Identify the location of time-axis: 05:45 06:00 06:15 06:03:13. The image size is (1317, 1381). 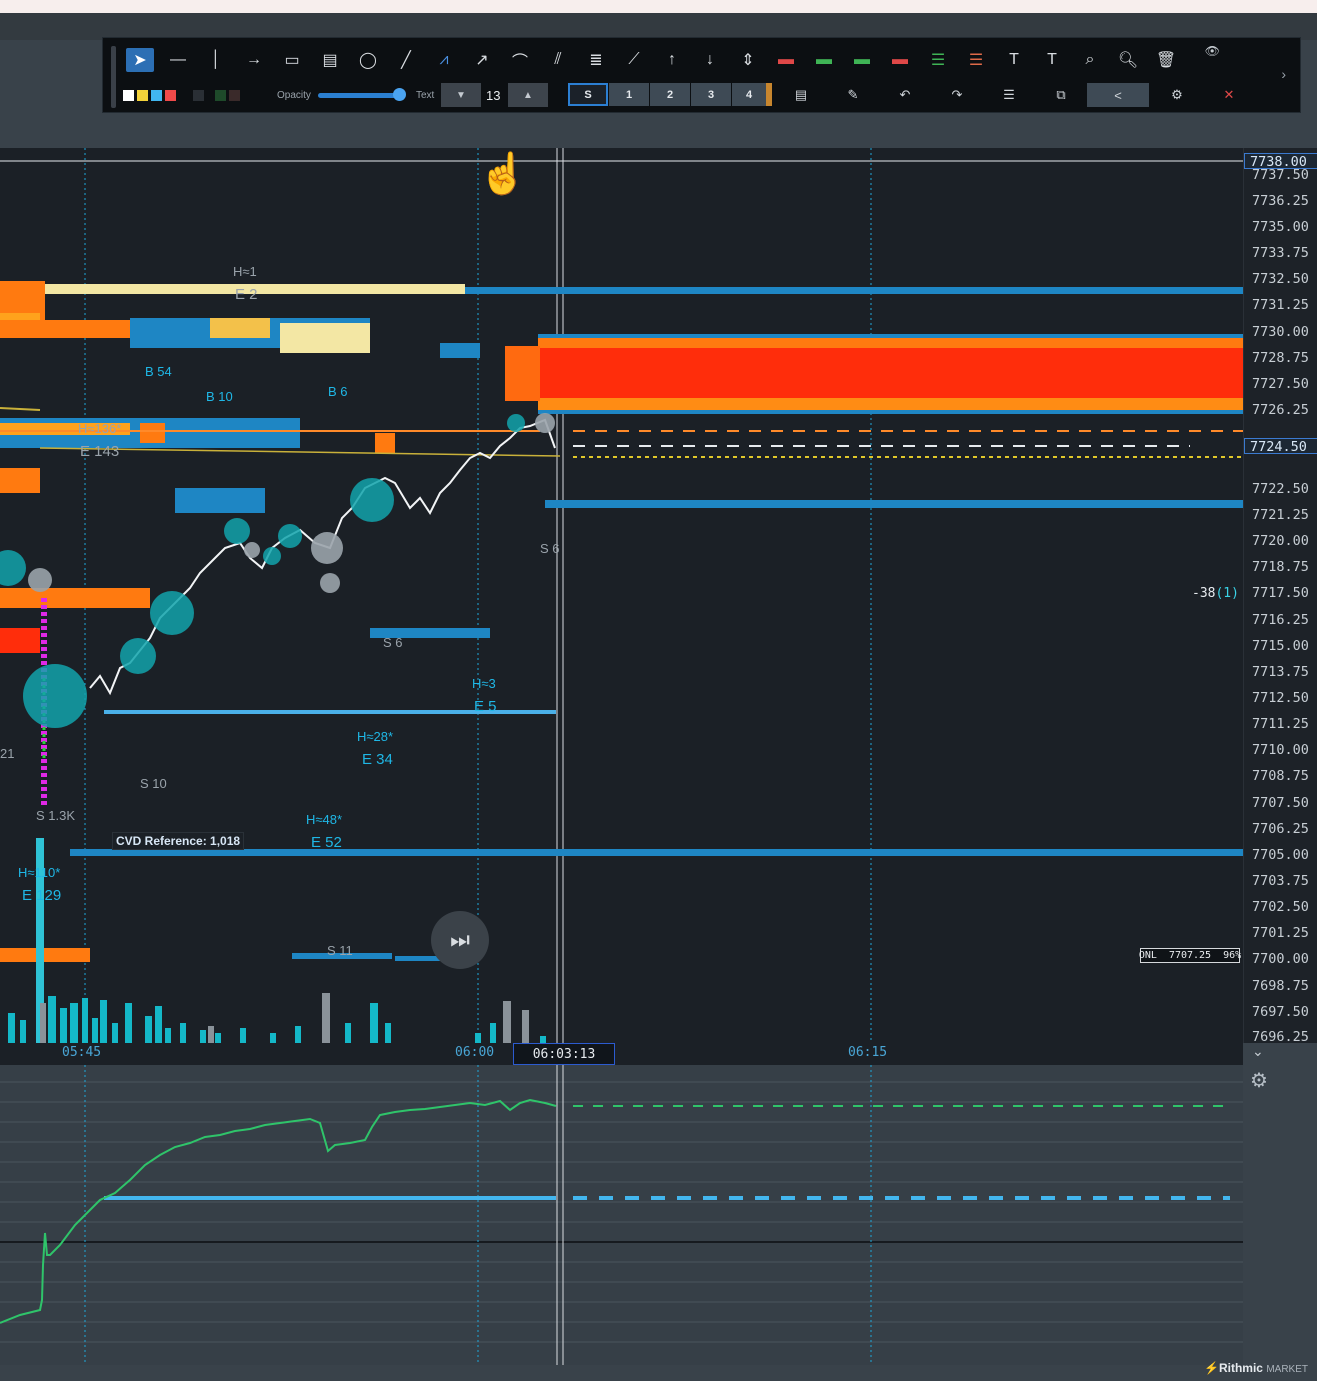
(621, 1054).